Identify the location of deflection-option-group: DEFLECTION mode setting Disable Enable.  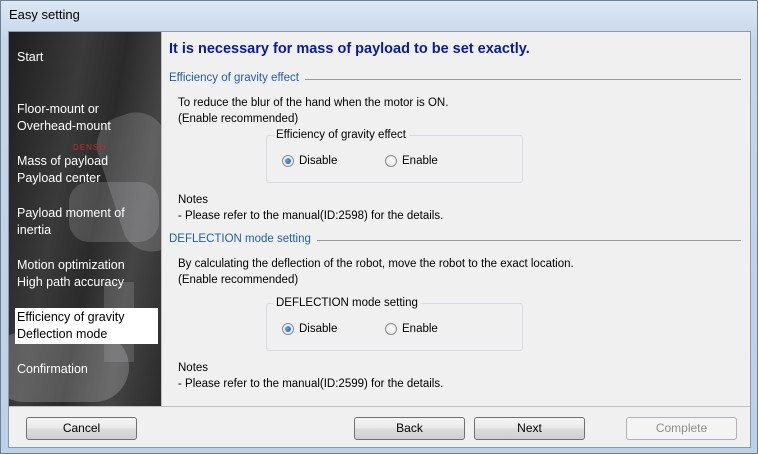
(394, 324).